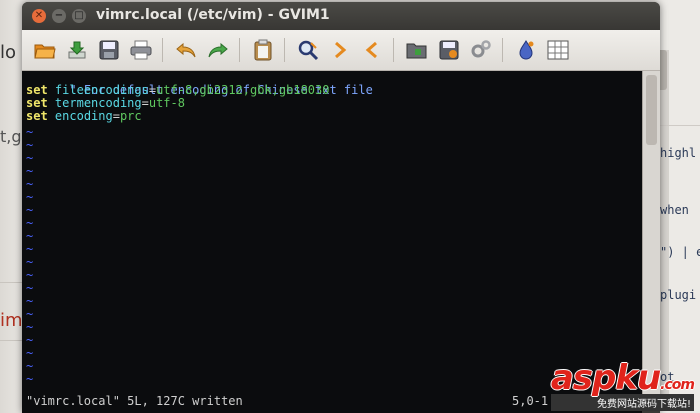 This screenshot has height=413, width=700. Describe the element at coordinates (678, 153) in the screenshot. I see `background-code-fragment: highl` at that location.